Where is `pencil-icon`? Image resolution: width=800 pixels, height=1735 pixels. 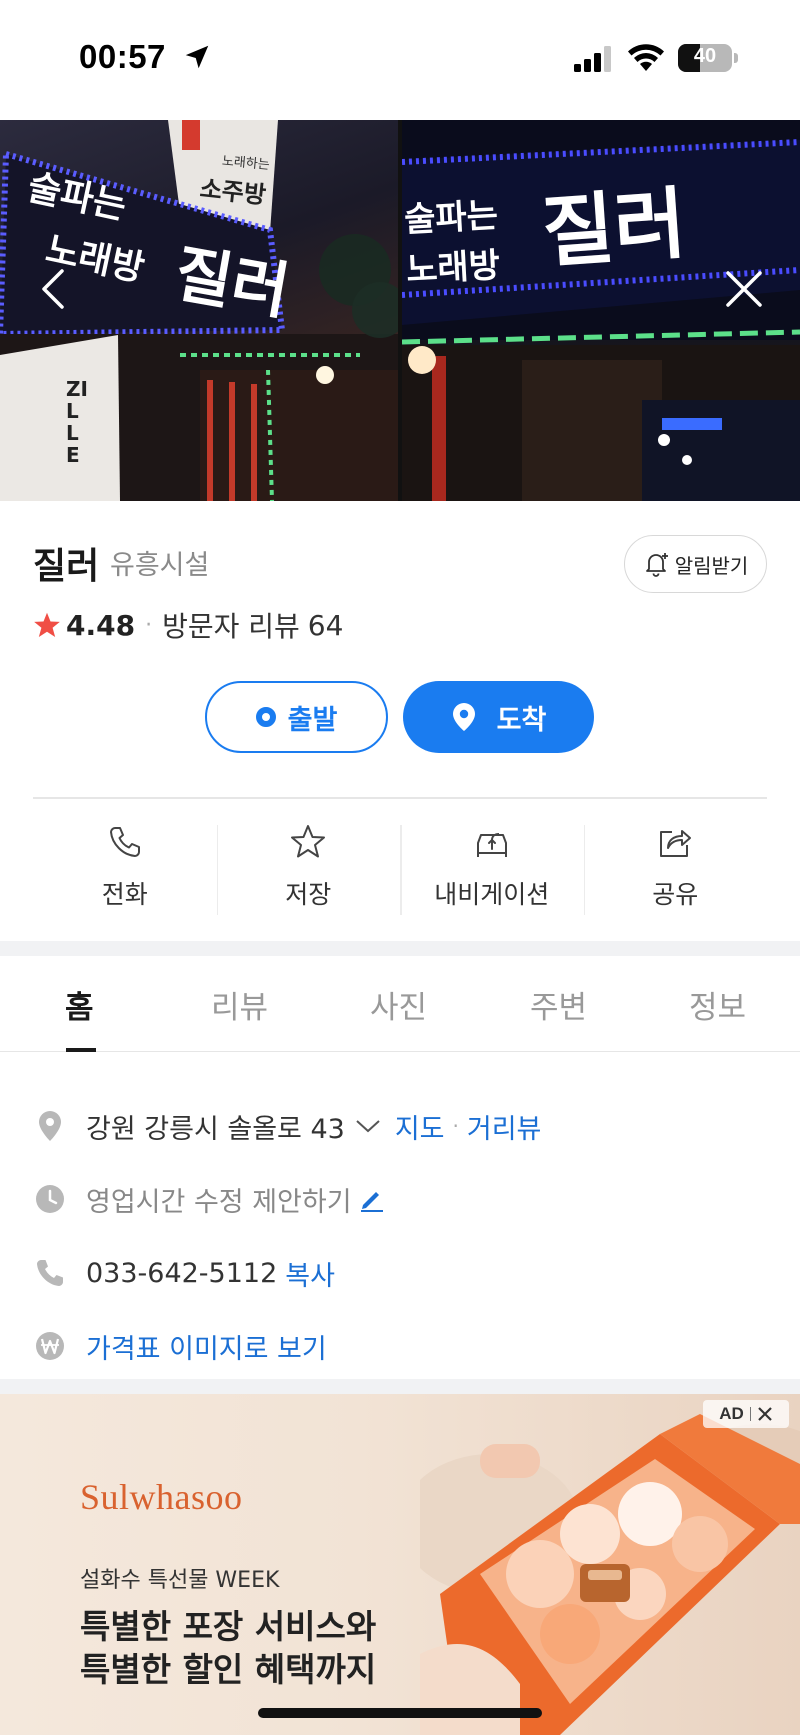
pencil-icon is located at coordinates (371, 1202).